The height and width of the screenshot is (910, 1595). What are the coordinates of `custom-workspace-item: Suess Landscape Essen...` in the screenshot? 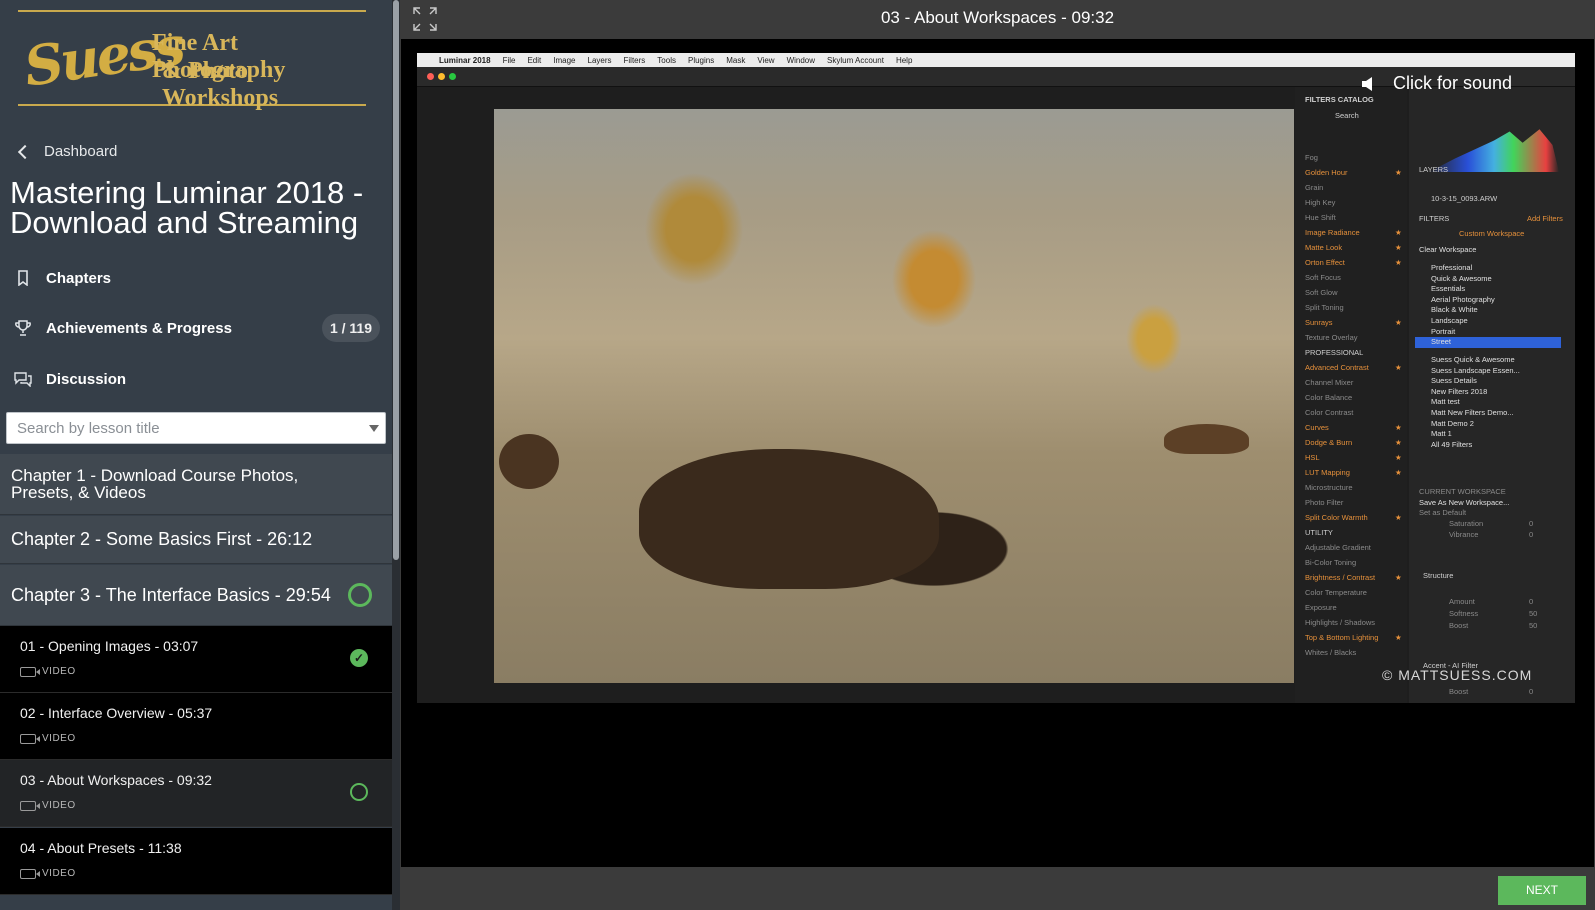 It's located at (1475, 370).